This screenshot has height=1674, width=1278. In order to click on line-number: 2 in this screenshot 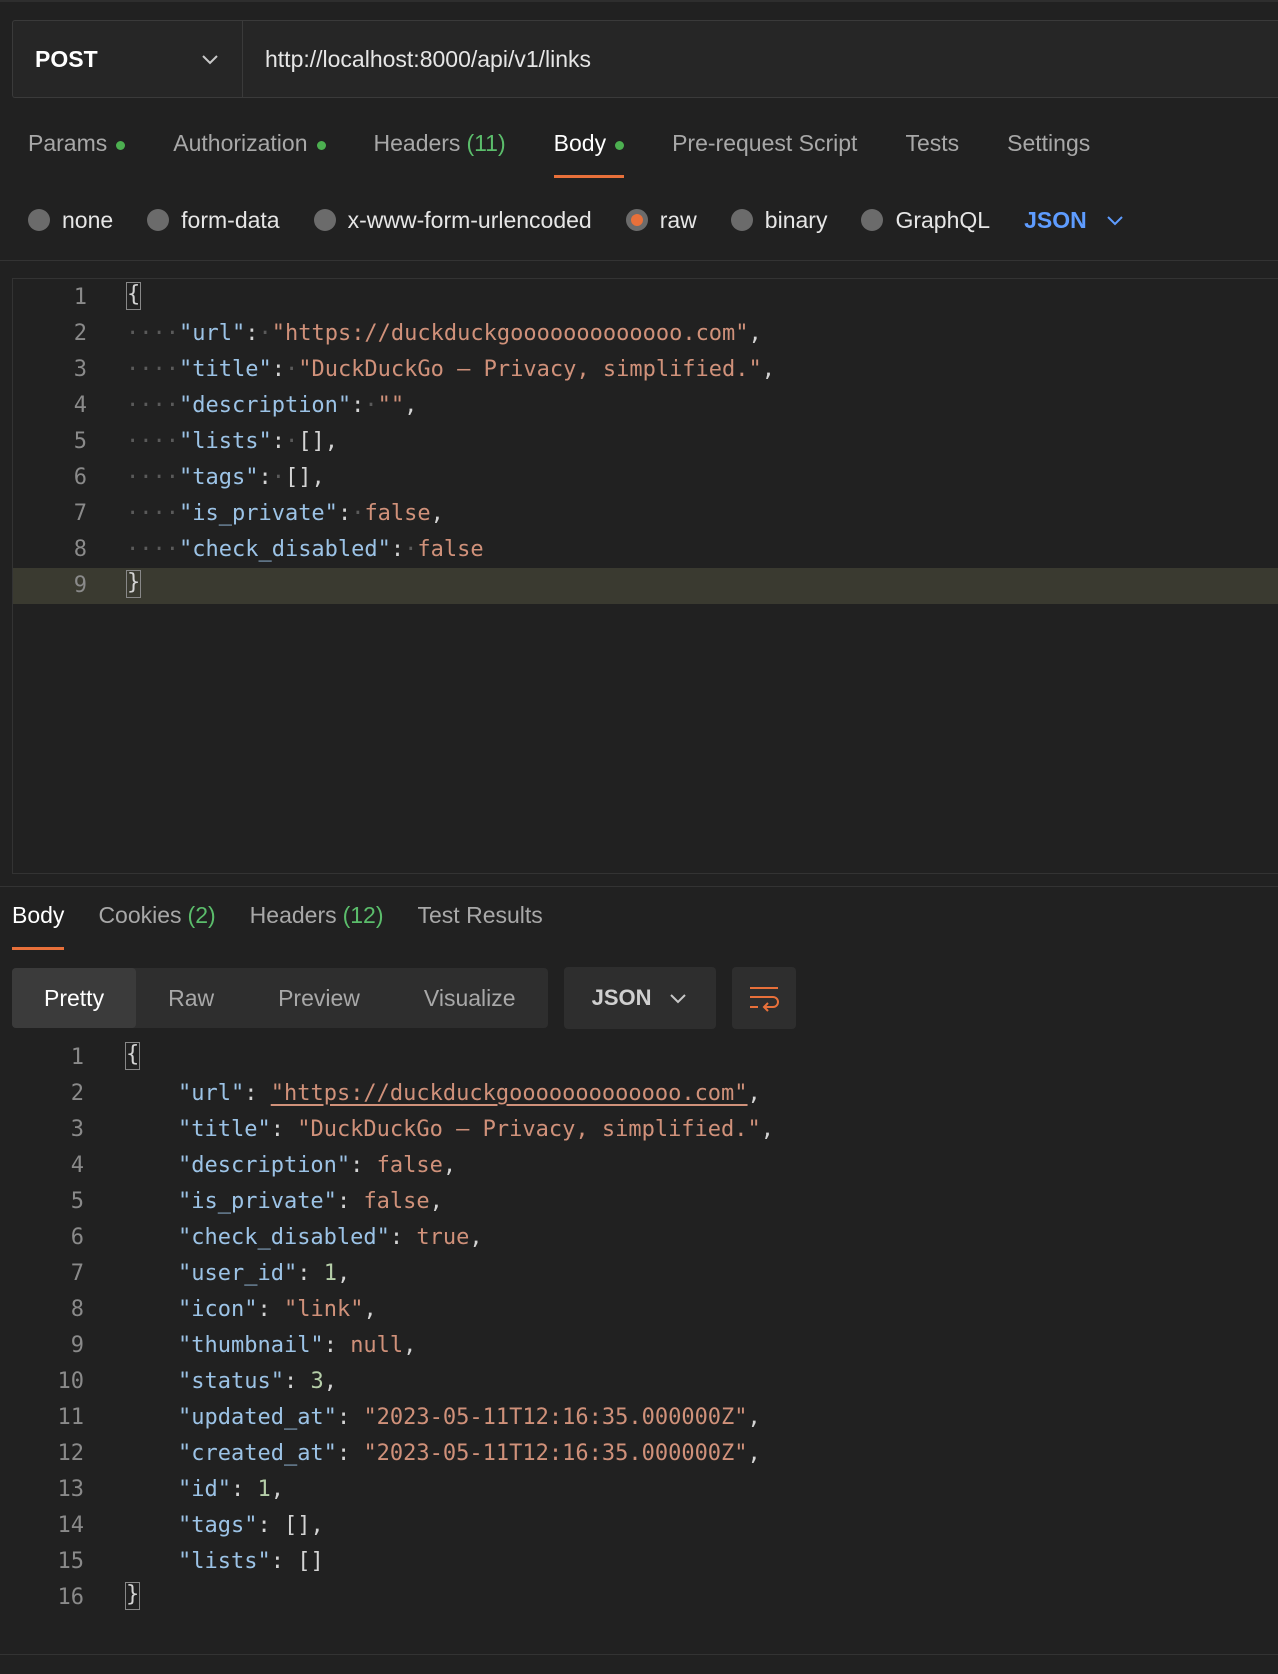, I will do `click(80, 333)`.